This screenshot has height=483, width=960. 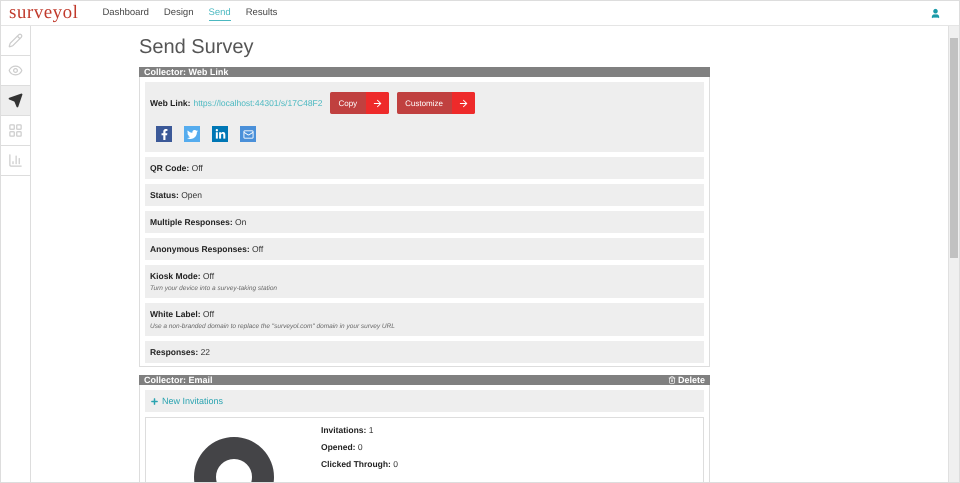 I want to click on copy-button: Copy, so click(x=360, y=103).